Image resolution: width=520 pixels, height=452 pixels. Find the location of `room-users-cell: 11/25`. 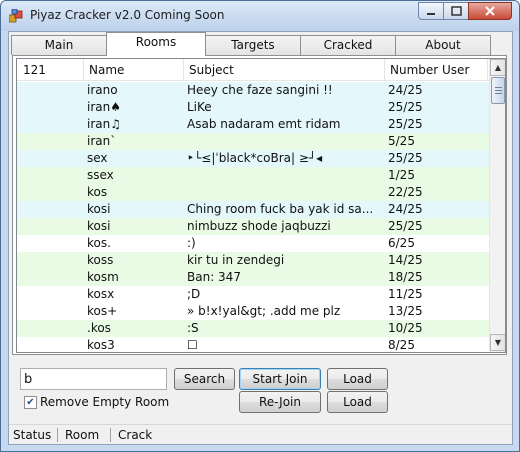

room-users-cell: 11/25 is located at coordinates (405, 294).